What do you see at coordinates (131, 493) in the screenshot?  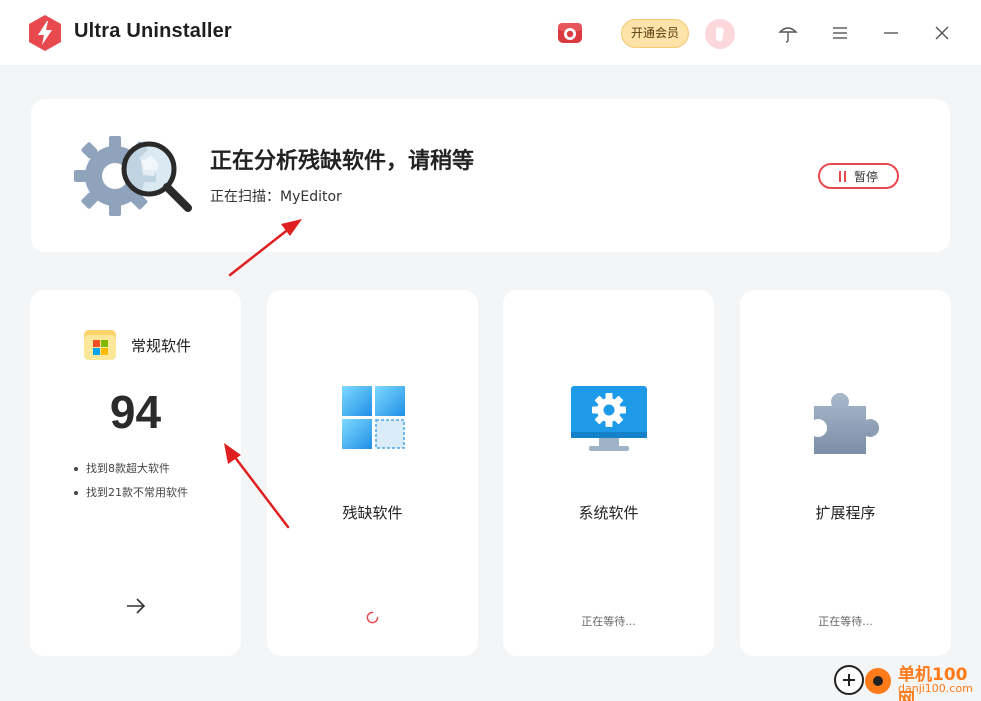 I see `detail-unused-software: 找到21款不常用软件` at bounding box center [131, 493].